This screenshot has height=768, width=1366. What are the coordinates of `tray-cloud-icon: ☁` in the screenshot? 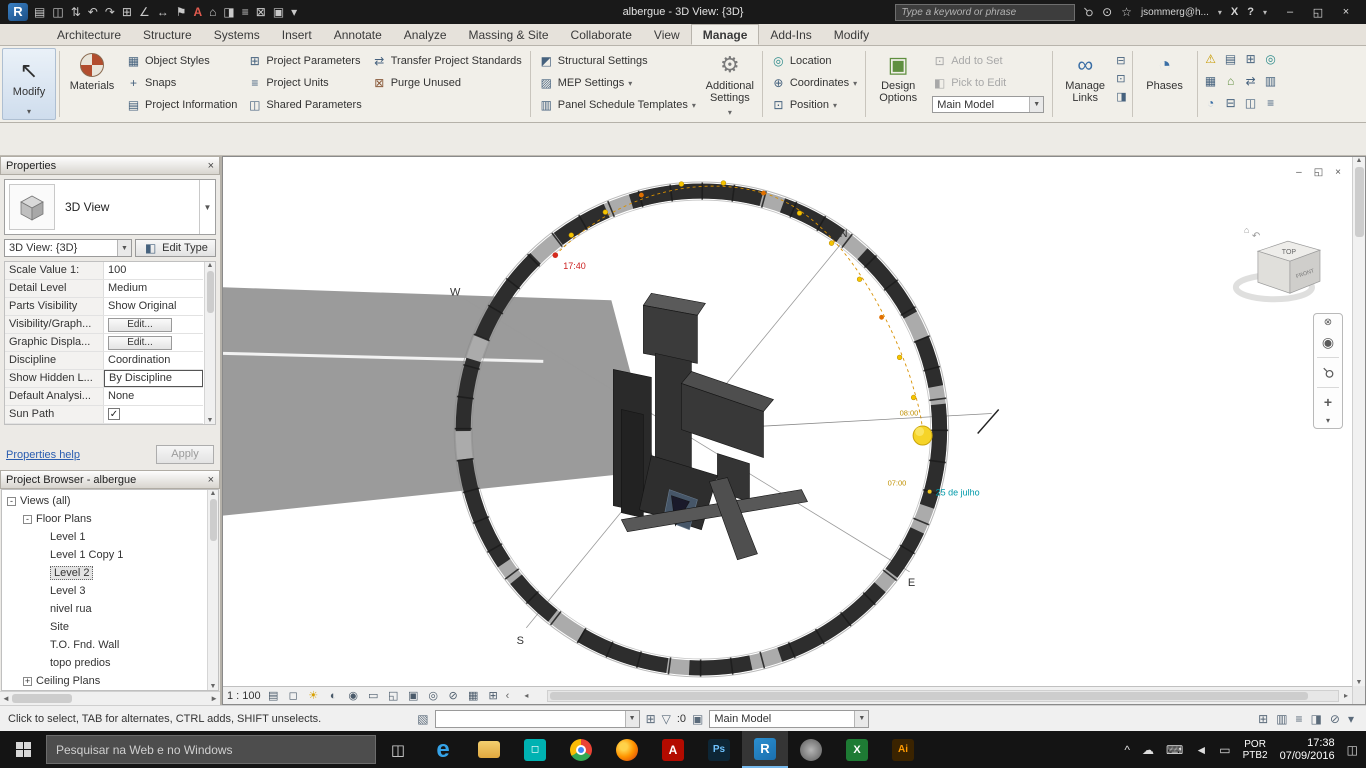 It's located at (1148, 750).